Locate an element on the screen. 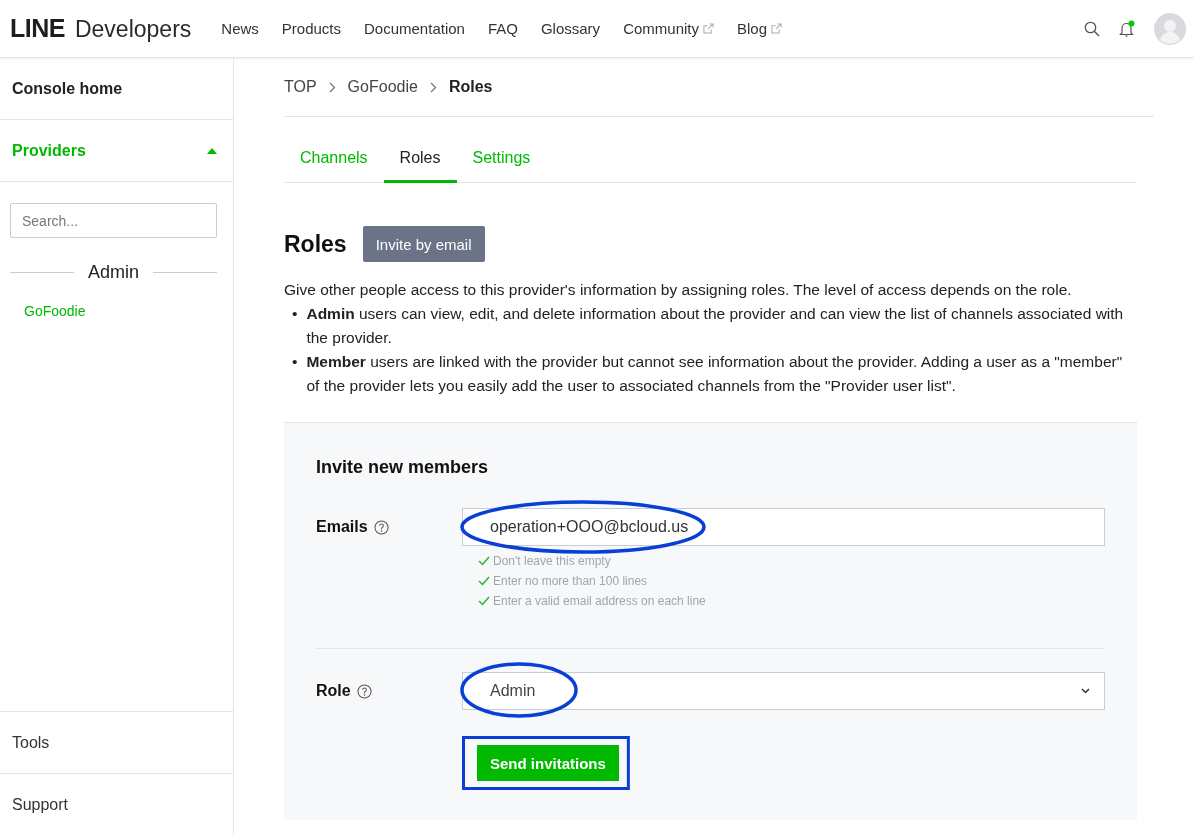 The height and width of the screenshot is (835, 1194). field-label: Role is located at coordinates (333, 691).